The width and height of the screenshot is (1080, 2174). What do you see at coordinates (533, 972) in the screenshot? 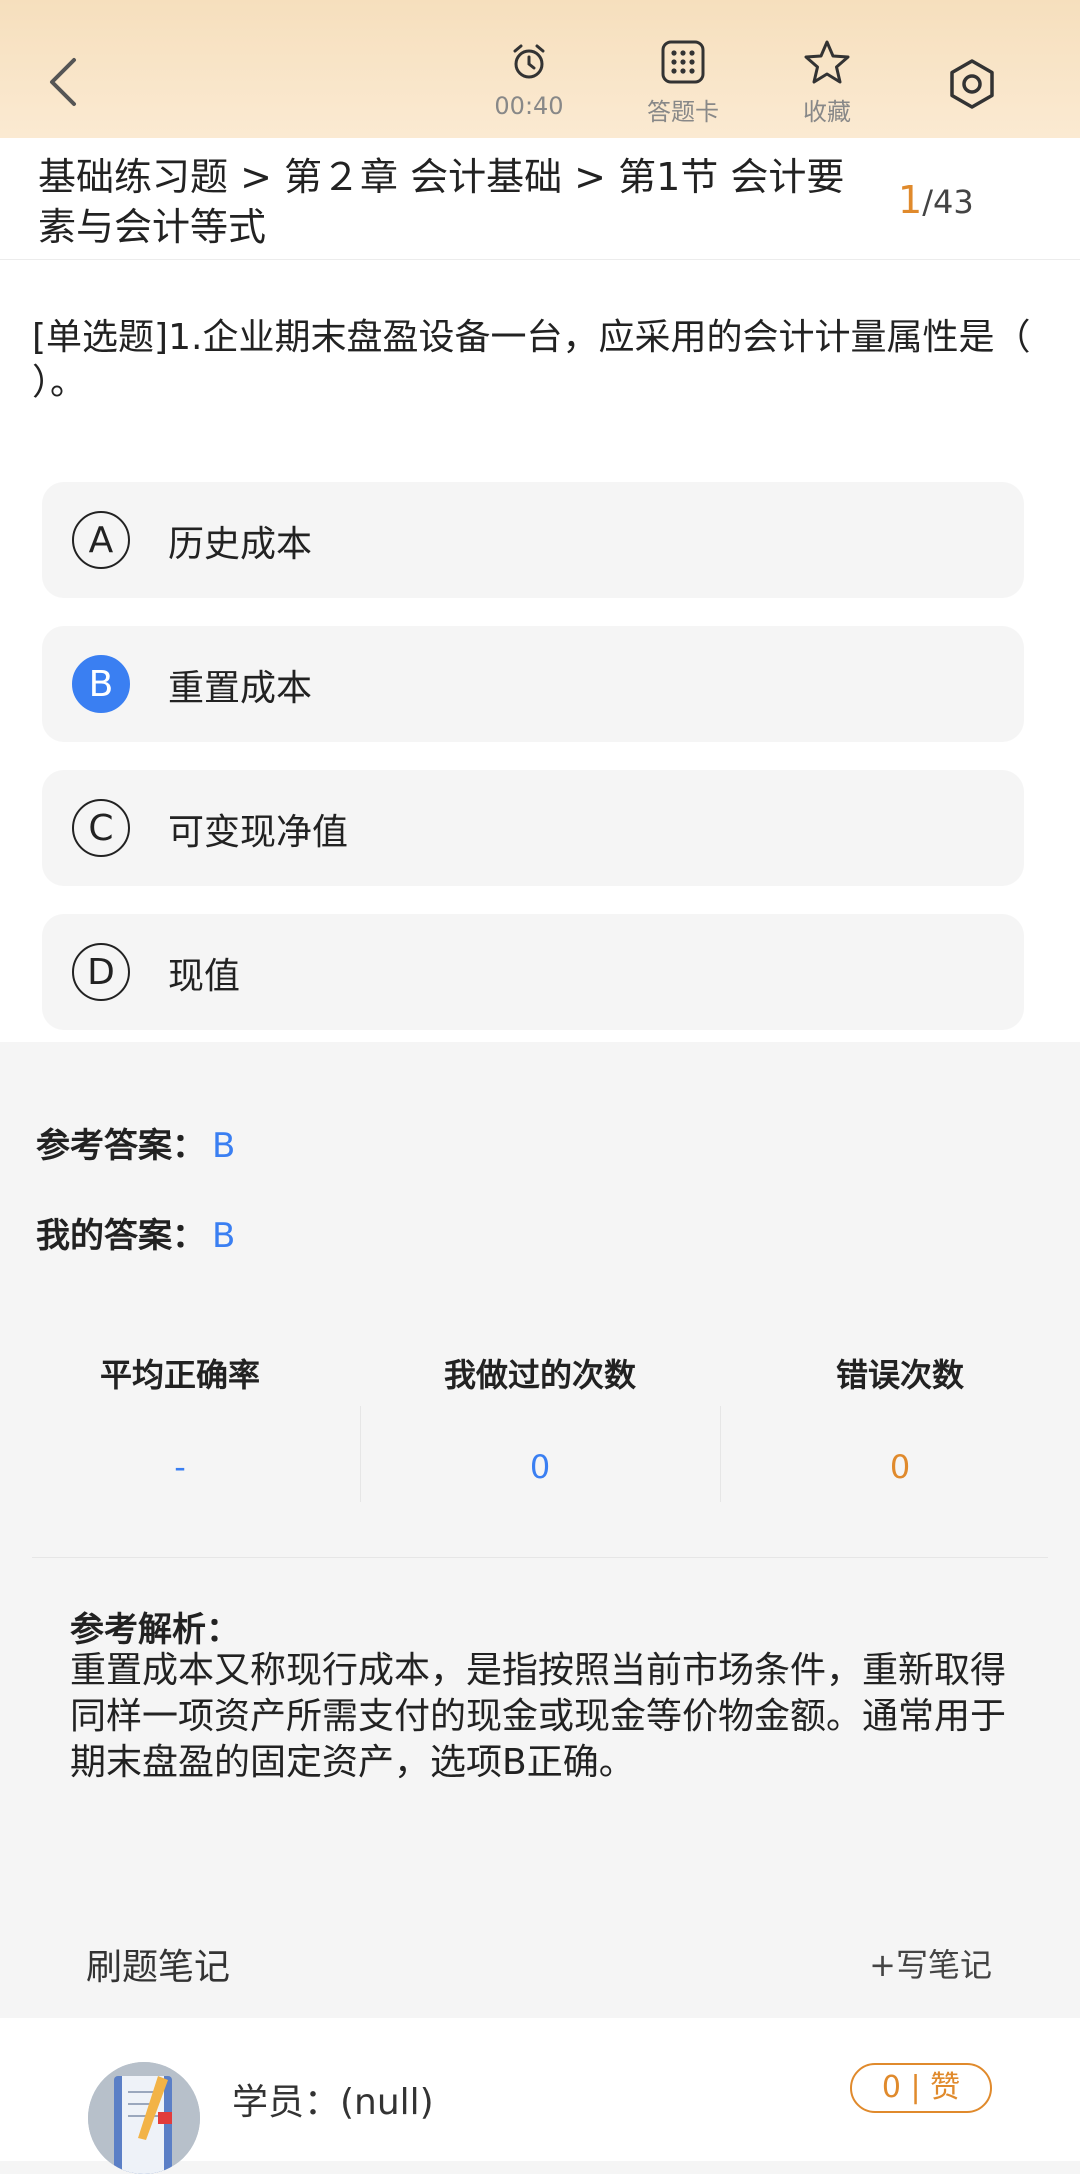
I see `option-d: D 现值` at bounding box center [533, 972].